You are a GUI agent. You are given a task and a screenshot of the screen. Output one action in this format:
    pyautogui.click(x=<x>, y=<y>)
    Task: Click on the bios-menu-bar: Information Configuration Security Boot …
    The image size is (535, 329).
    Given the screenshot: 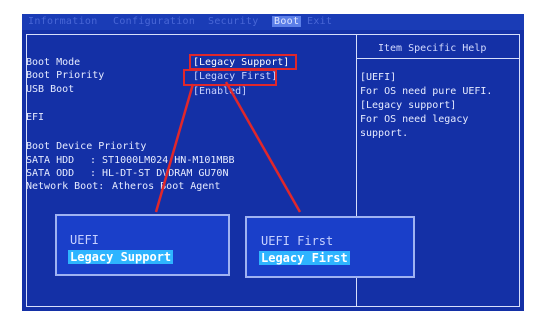 What is the action you would take?
    pyautogui.click(x=273, y=22)
    